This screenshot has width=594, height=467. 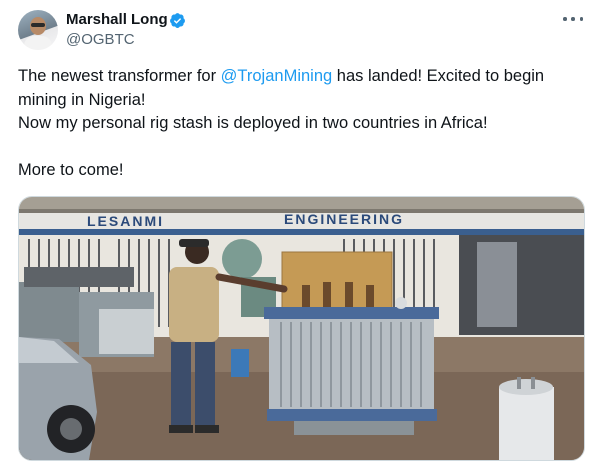 I want to click on verified-badge-icon, so click(x=177, y=20).